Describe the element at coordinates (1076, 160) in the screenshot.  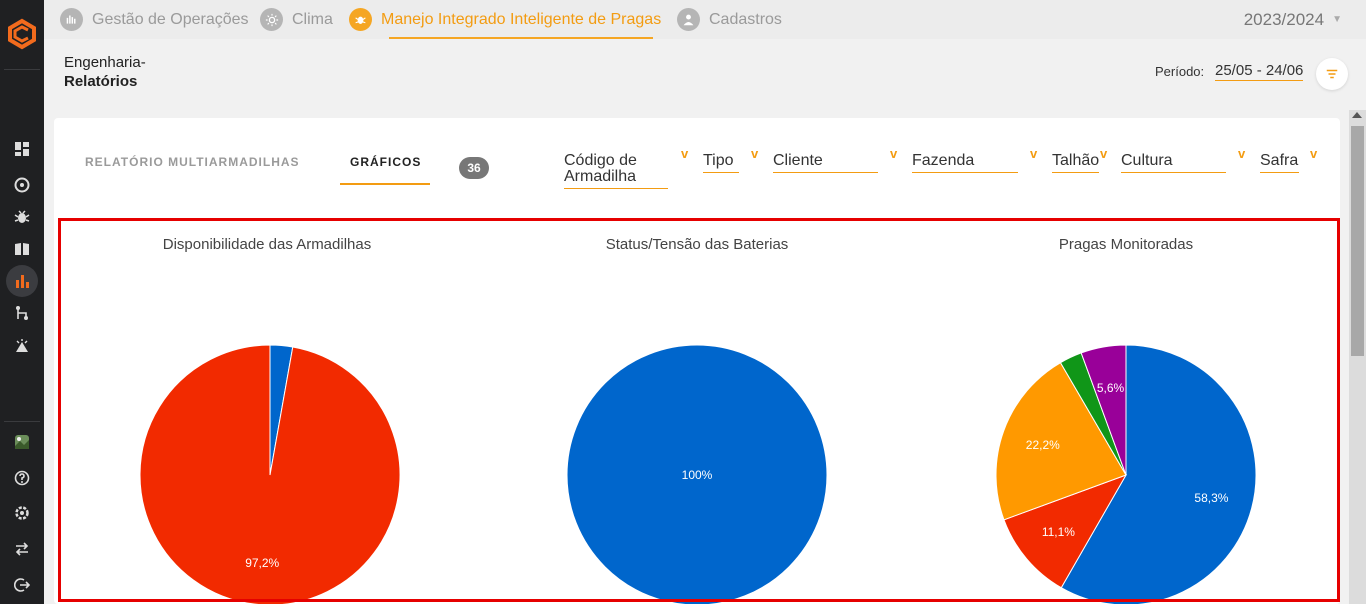
I see `filter-label: Talhão` at that location.